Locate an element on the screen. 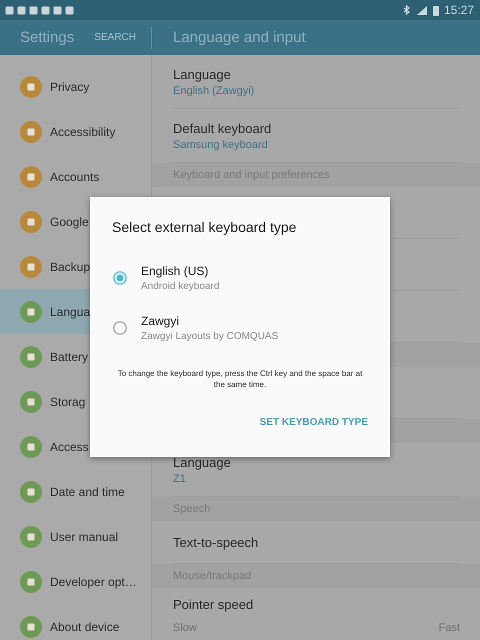  page-title: Language and input is located at coordinates (239, 37).